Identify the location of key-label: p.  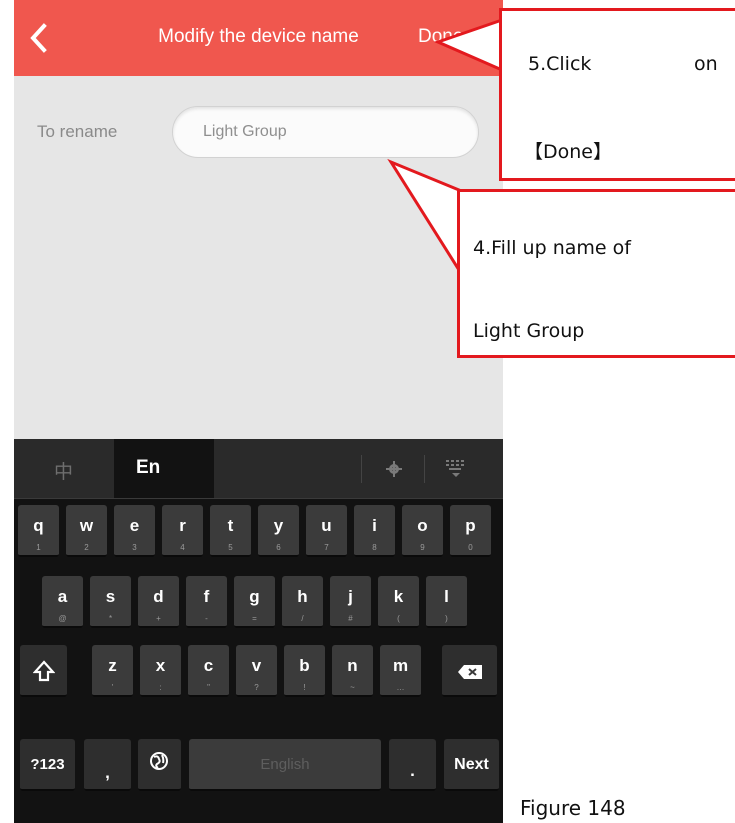
(470, 525).